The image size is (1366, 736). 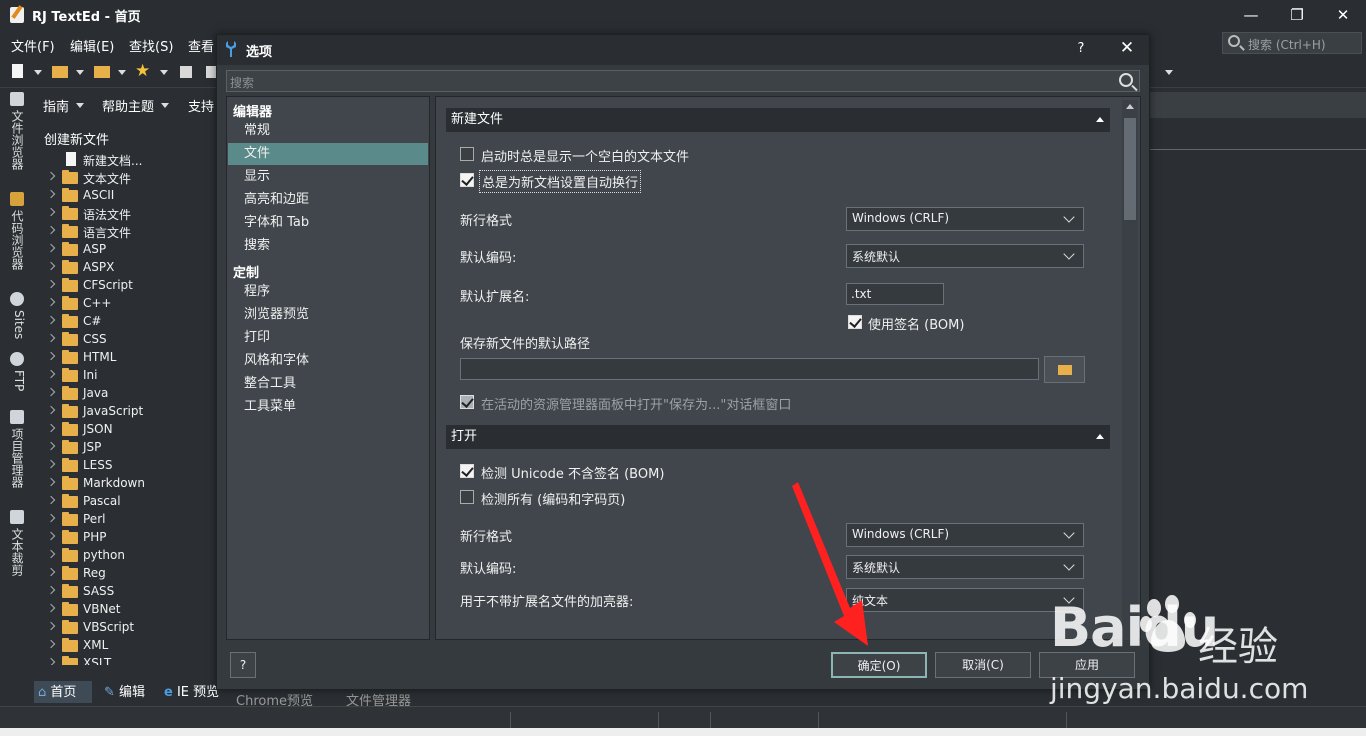 What do you see at coordinates (328, 361) in the screenshot?
I see `category-style-font: 风格和字体` at bounding box center [328, 361].